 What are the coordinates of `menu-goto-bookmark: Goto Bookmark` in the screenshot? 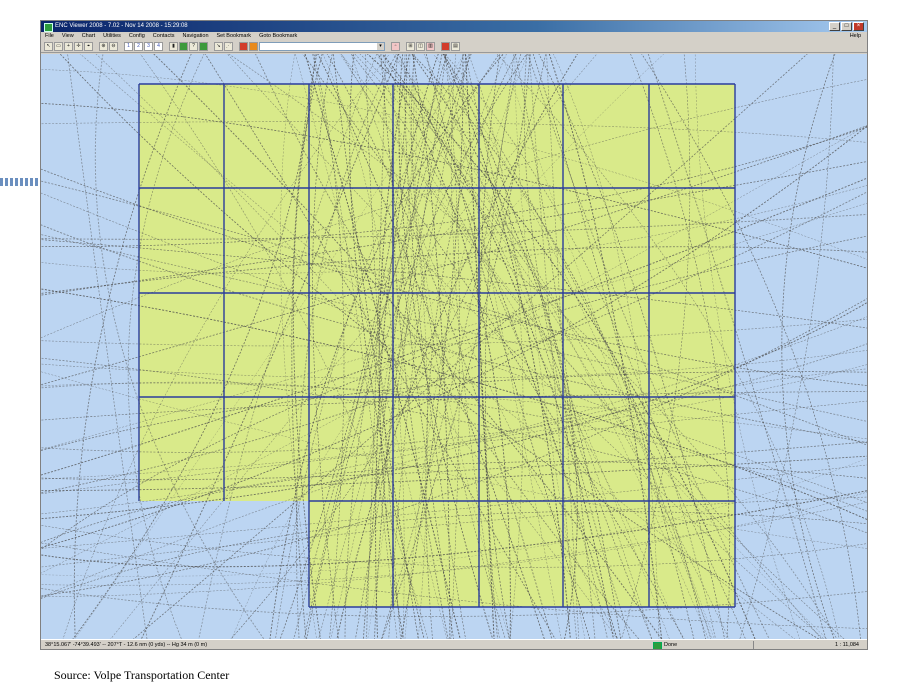 It's located at (278, 36).